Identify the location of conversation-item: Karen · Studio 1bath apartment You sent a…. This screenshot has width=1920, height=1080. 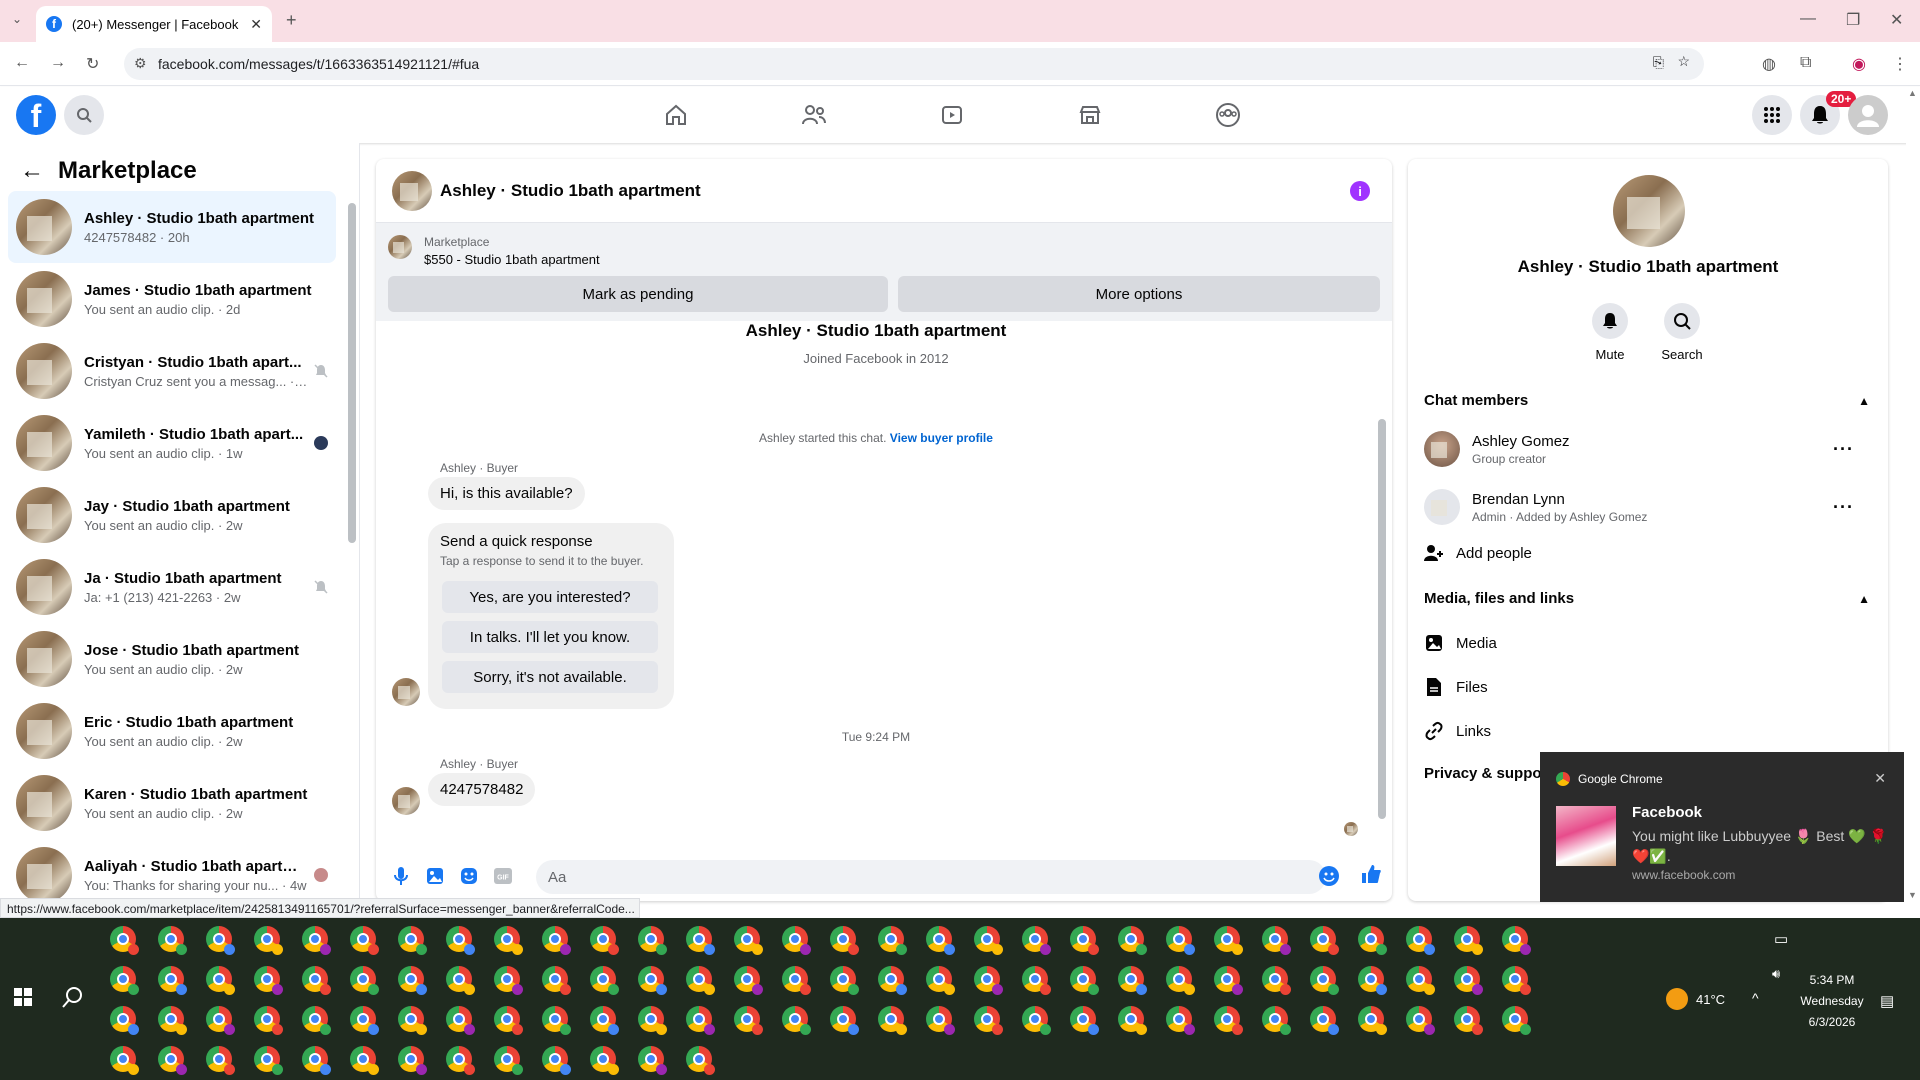
(172, 803).